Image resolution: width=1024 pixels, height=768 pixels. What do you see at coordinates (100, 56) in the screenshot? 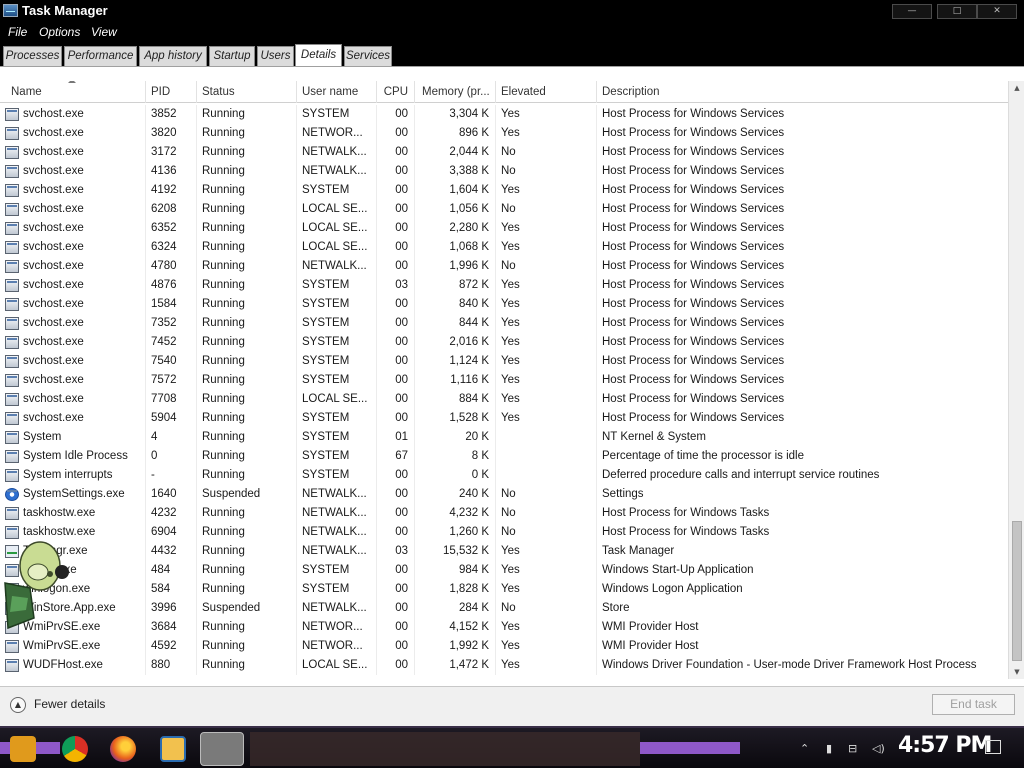
I see `tab-performance: Performance` at bounding box center [100, 56].